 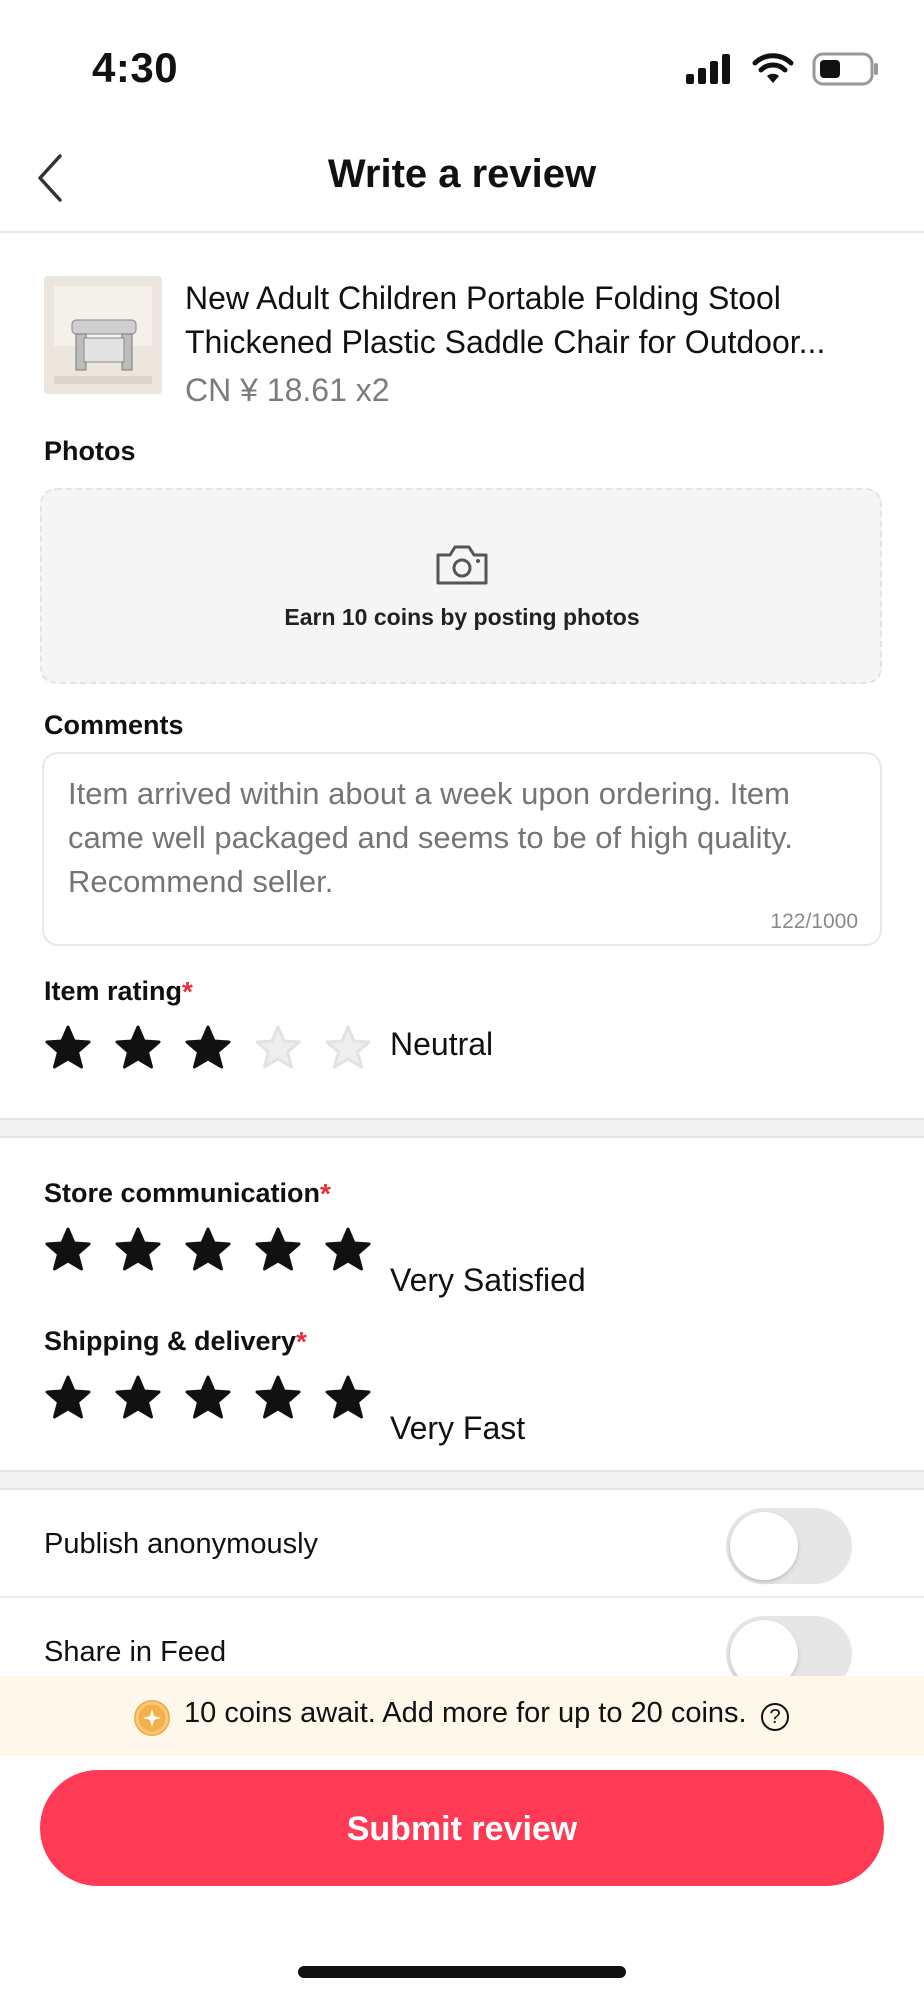 What do you see at coordinates (90, 451) in the screenshot?
I see `photos-label: Photos` at bounding box center [90, 451].